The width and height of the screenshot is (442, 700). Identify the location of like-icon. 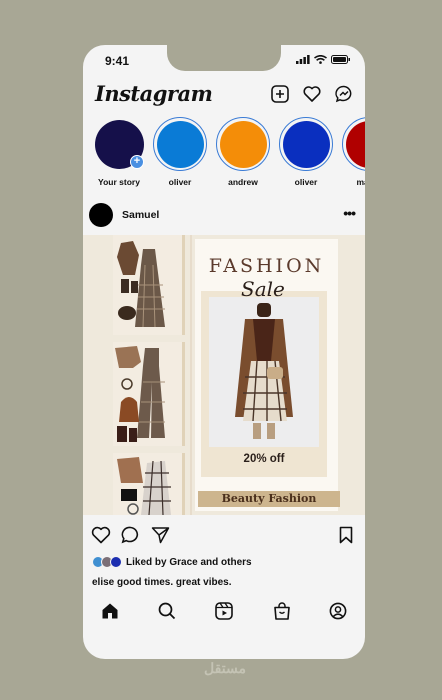
(101, 535).